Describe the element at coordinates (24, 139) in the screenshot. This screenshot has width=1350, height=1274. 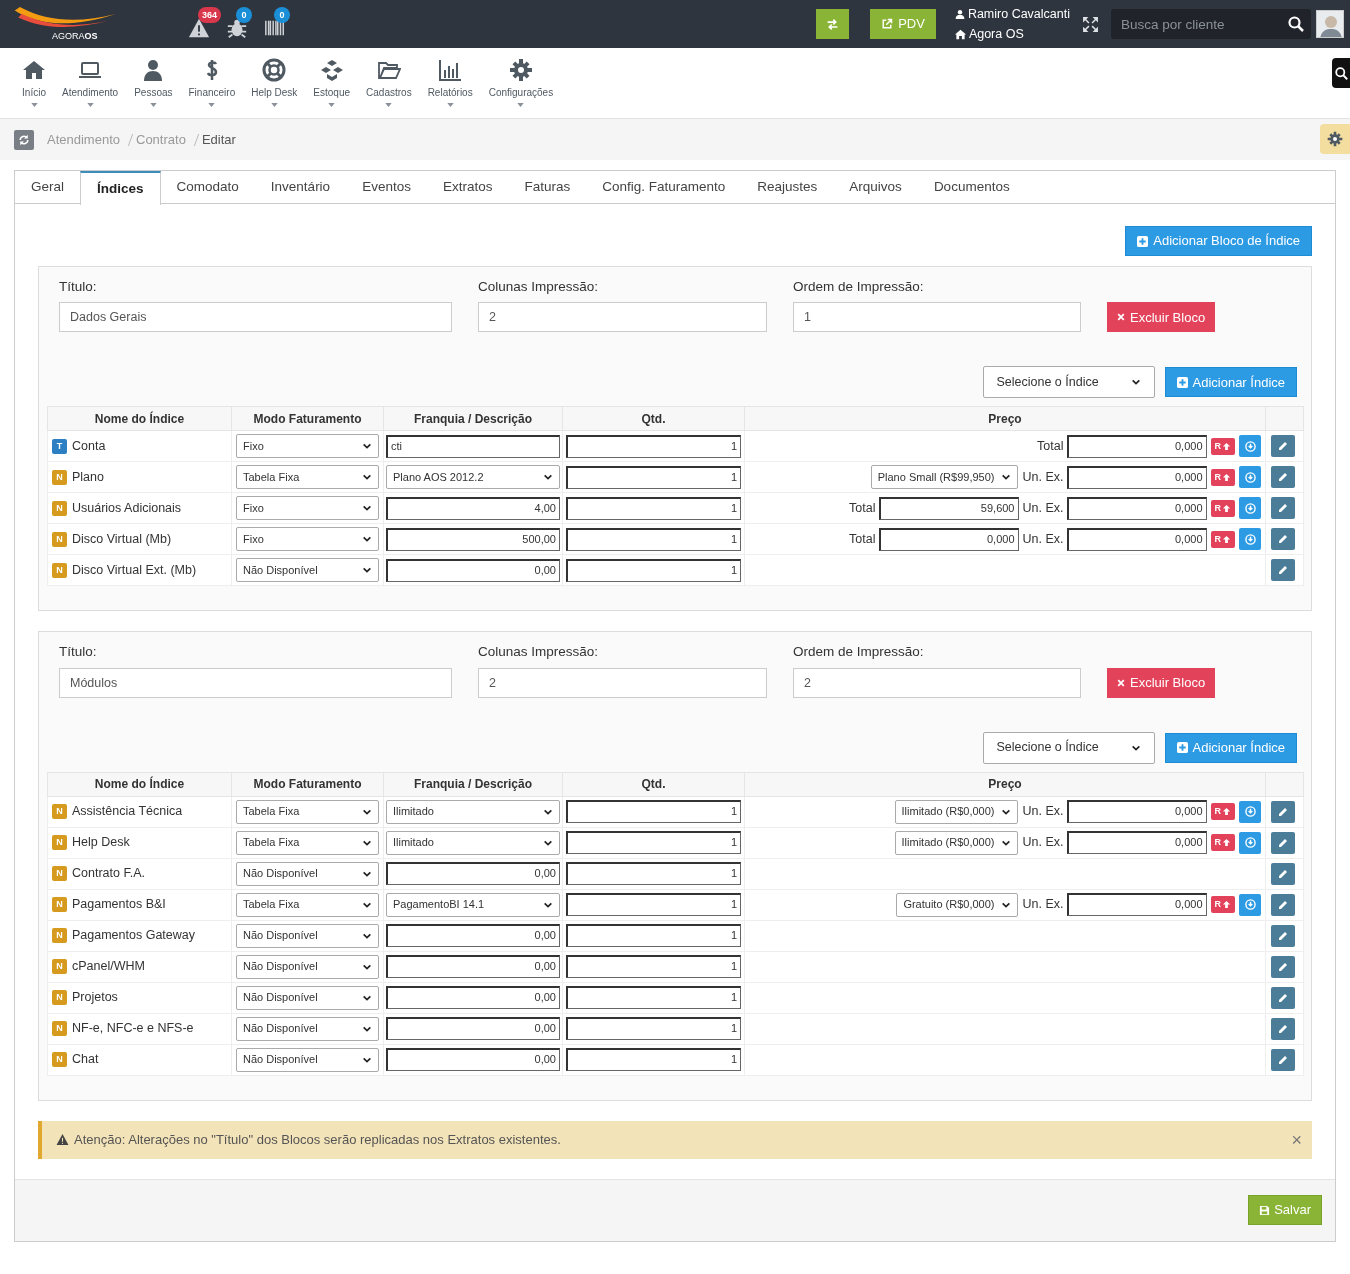
I see `refresh-button` at that location.